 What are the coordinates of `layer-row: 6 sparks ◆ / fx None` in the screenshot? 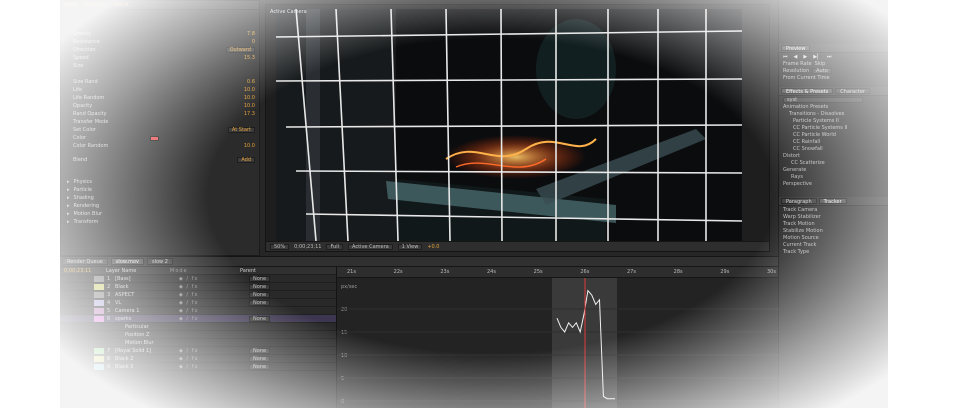 It's located at (198, 319).